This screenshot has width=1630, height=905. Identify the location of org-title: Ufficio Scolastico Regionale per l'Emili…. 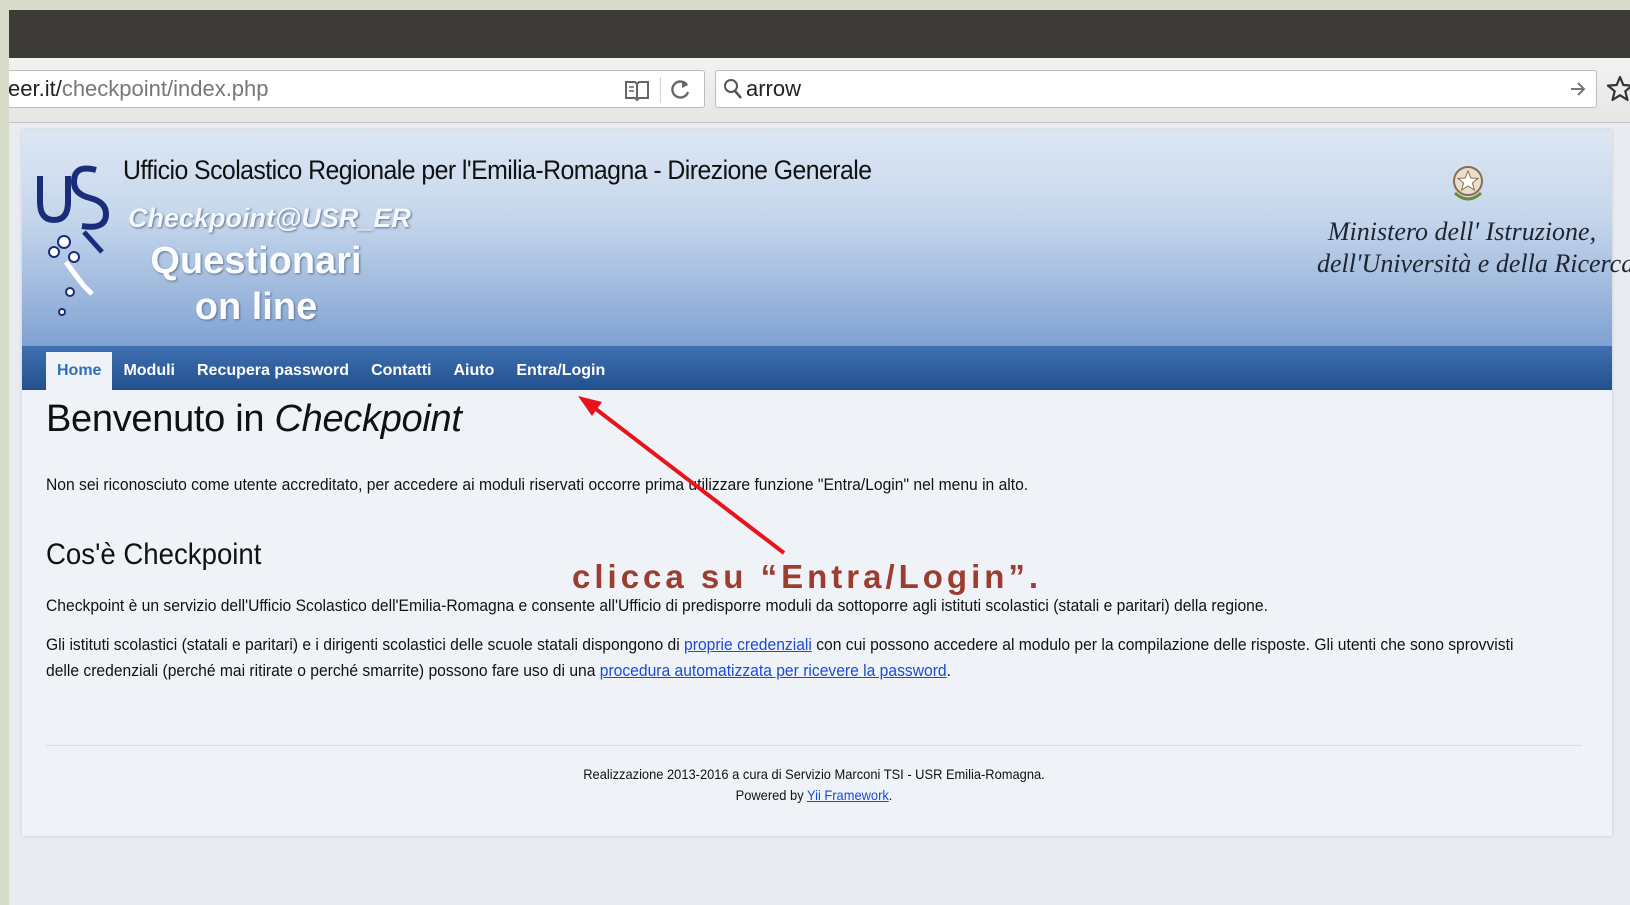
(497, 170).